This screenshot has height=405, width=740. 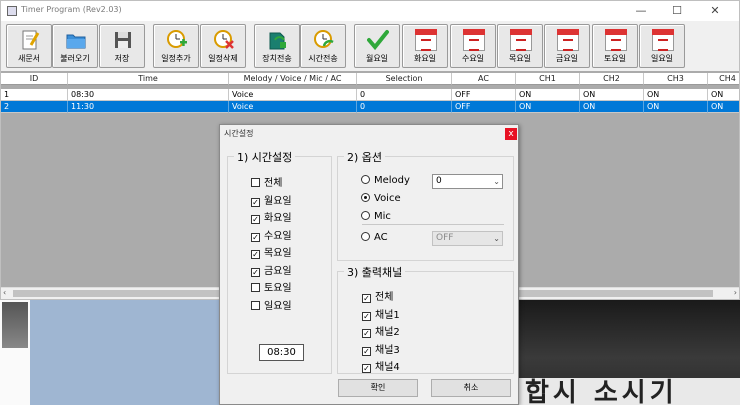 What do you see at coordinates (381, 237) in the screenshot?
I see `radio-label: AC` at bounding box center [381, 237].